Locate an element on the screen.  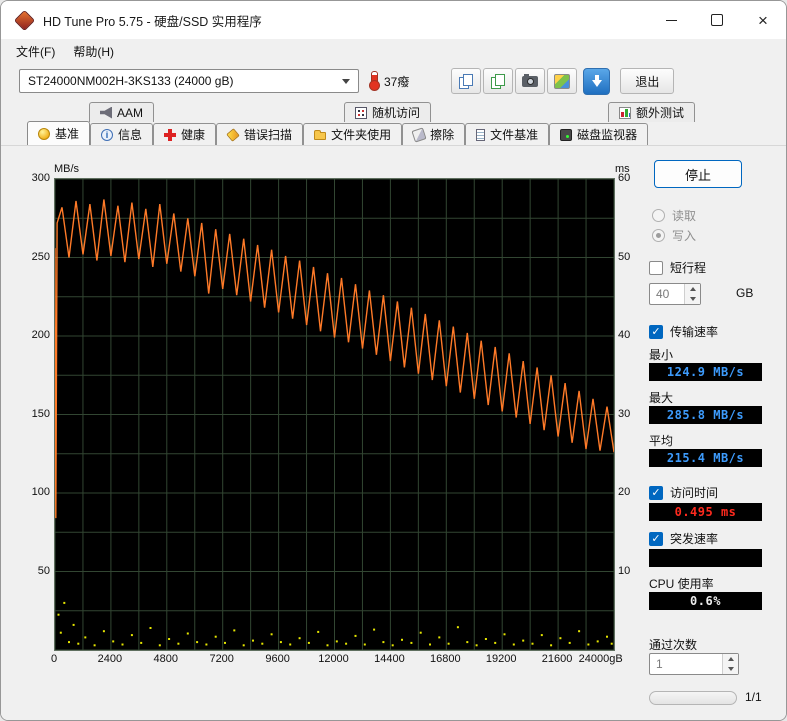
avg-value: 215.4 MB/s is located at coordinates (705, 458).